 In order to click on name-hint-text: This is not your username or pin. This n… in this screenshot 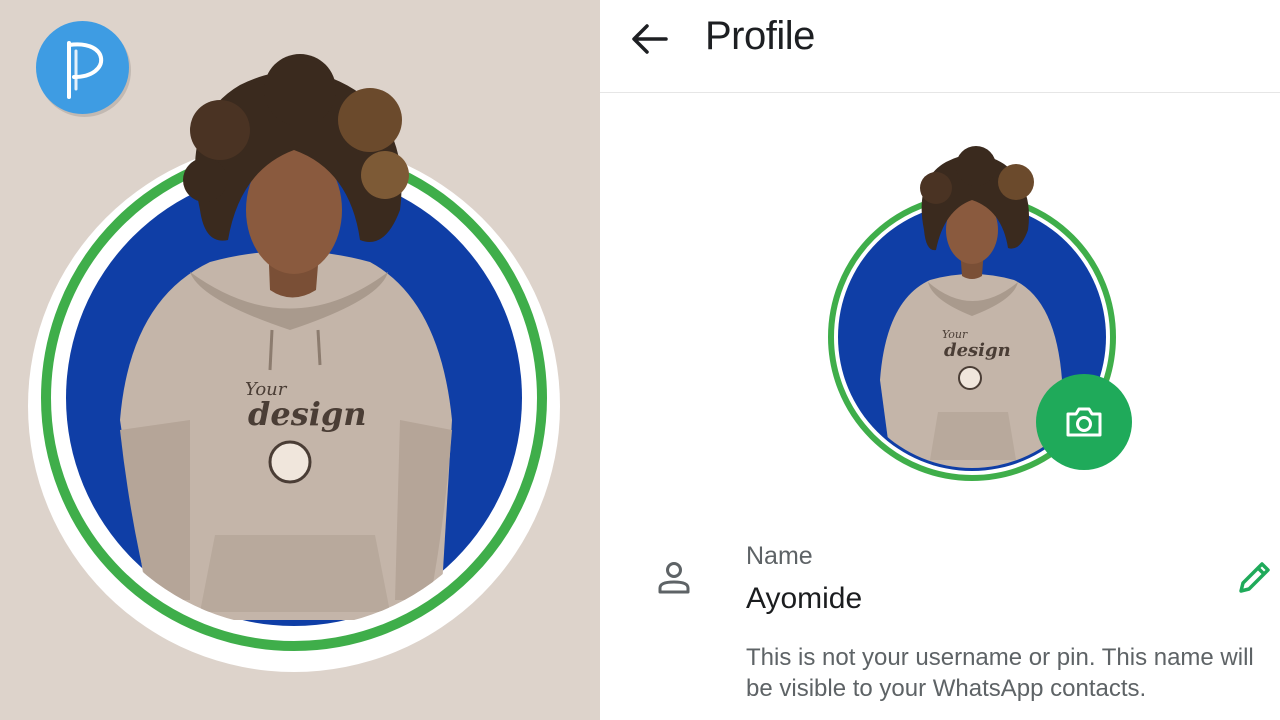, I will do `click(1000, 673)`.